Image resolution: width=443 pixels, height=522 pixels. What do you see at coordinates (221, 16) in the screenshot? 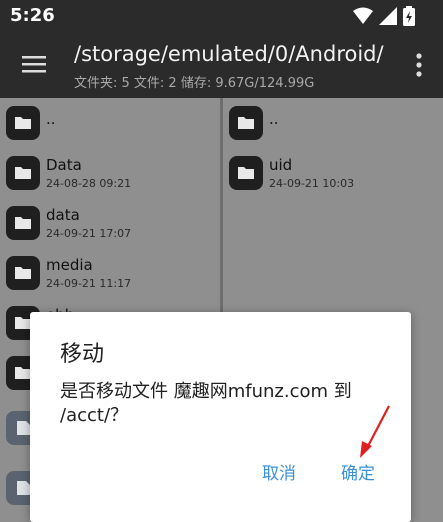
I see `status-bar: 5:26` at bounding box center [221, 16].